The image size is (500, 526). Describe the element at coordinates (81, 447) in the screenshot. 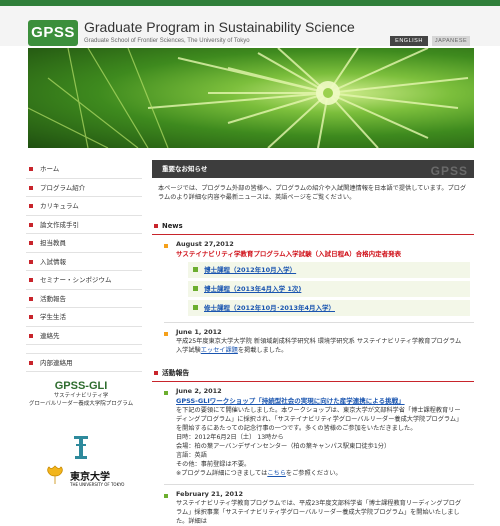

I see `utokyo-emblem-icon` at that location.